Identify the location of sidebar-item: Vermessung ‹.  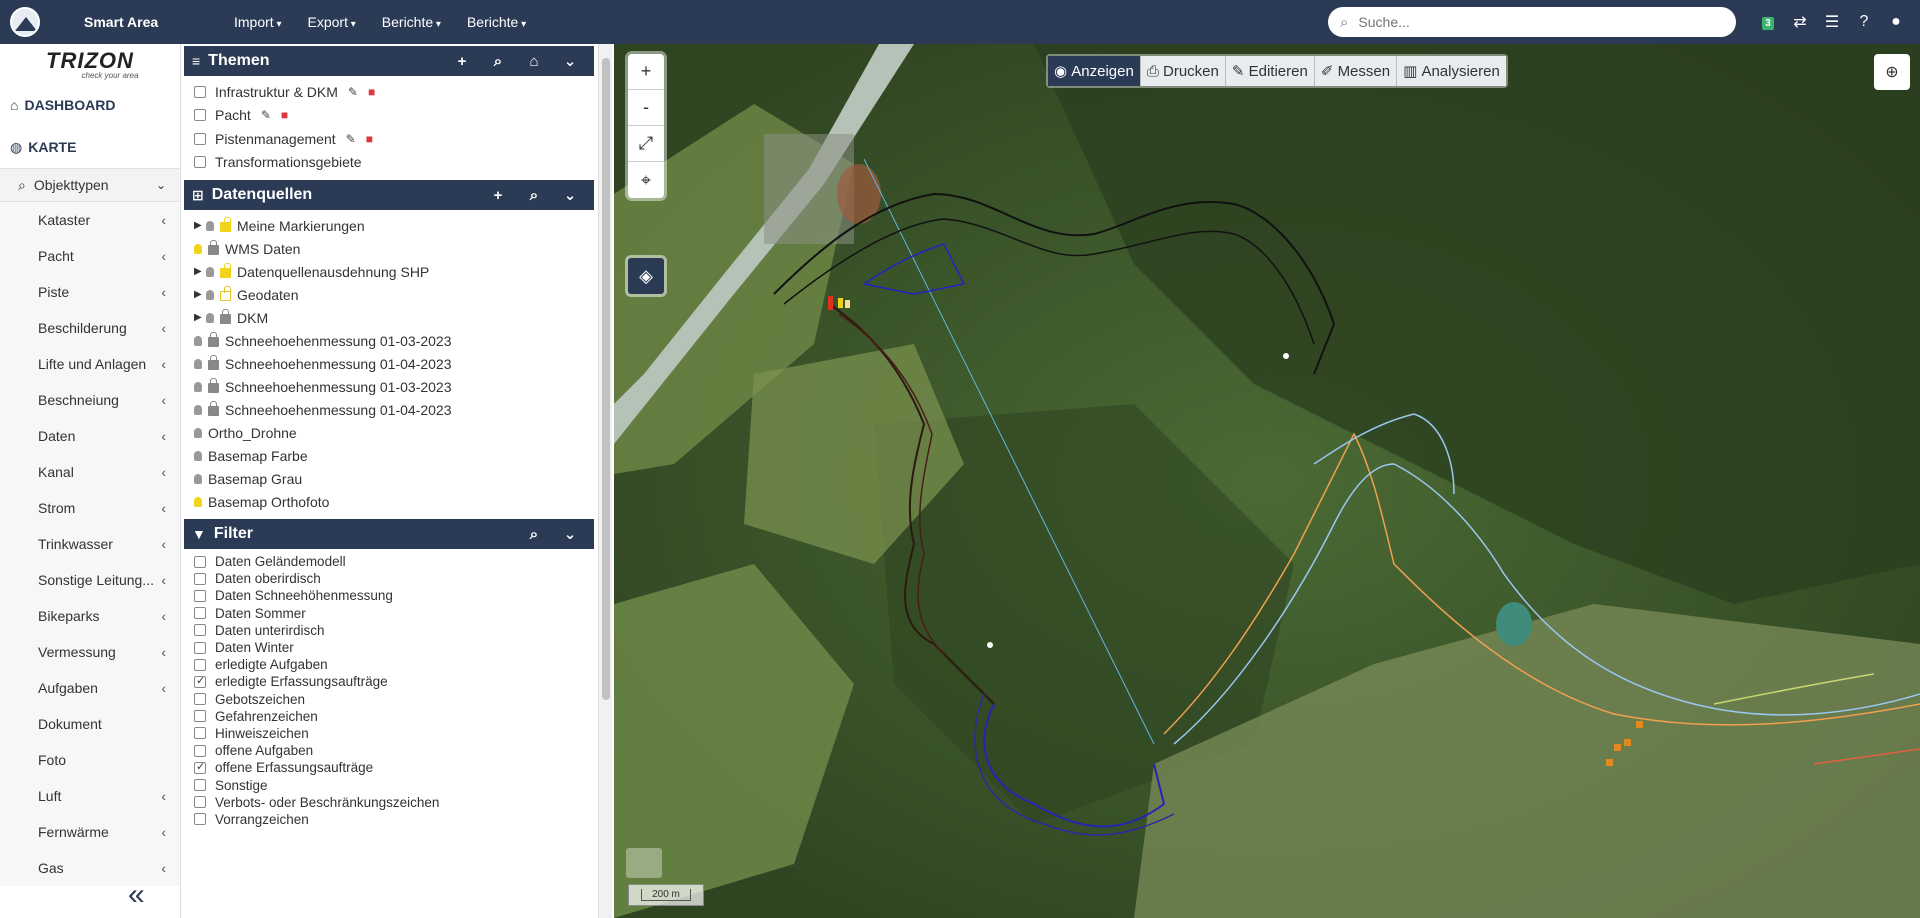
(90, 652).